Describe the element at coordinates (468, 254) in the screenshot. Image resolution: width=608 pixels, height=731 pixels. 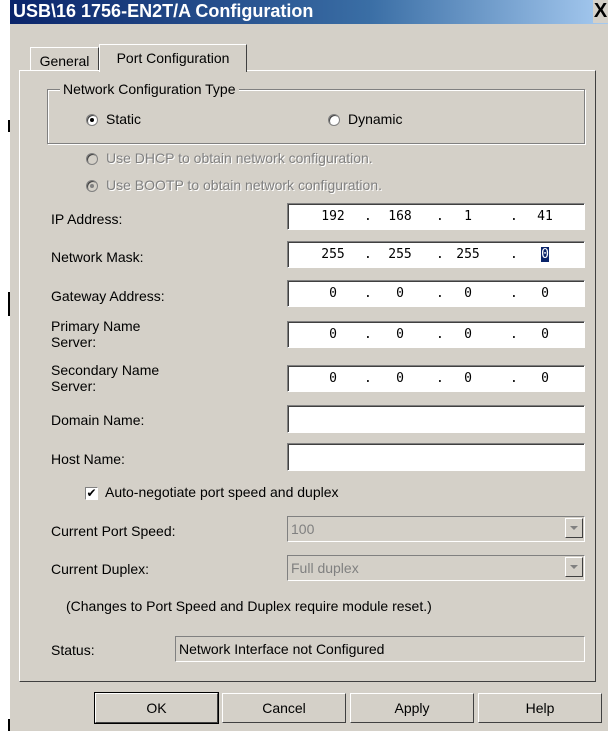
I see `mask-octet-3: 255` at that location.